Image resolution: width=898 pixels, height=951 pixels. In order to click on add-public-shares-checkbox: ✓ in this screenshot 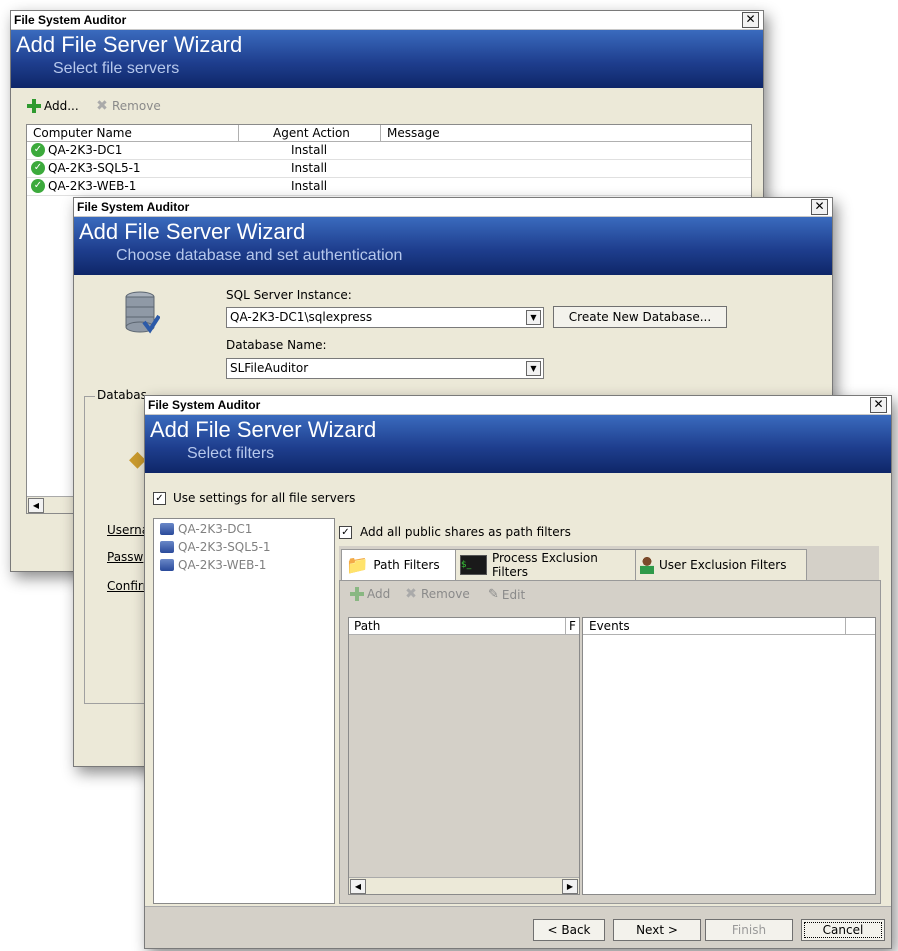, I will do `click(345, 532)`.